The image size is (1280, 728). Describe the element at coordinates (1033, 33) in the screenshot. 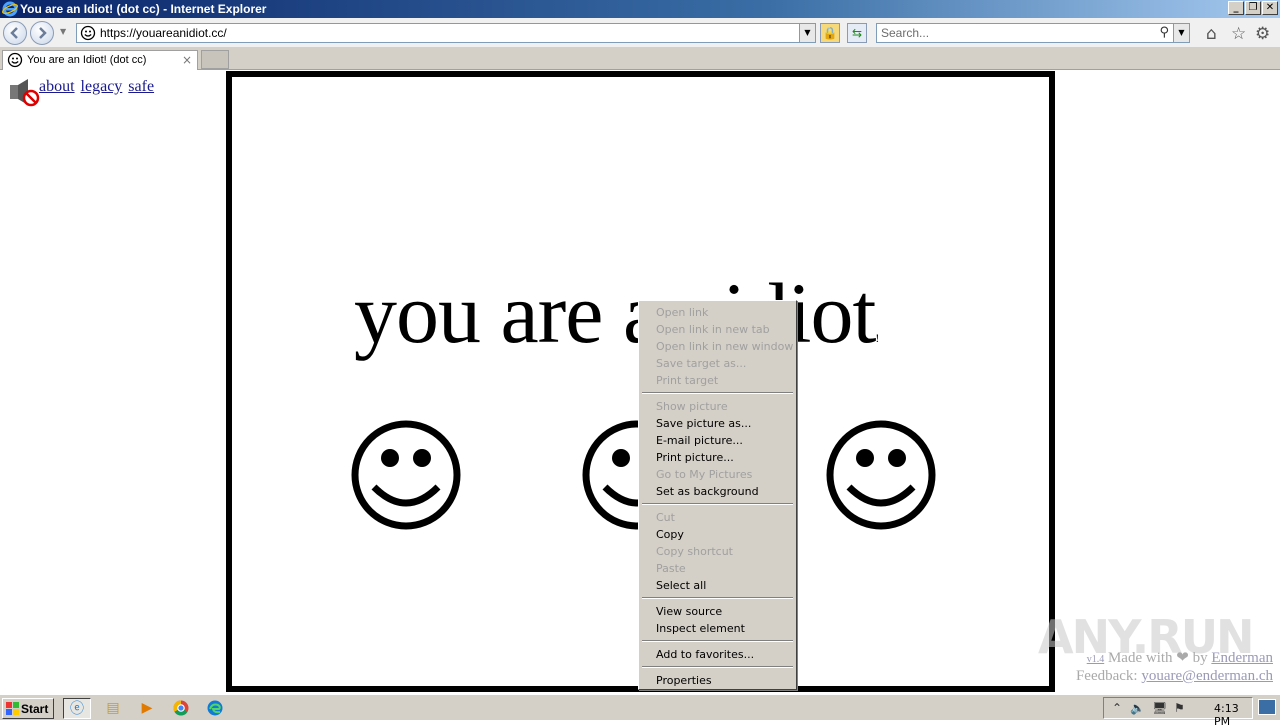

I see `search-box: Search... ⚲ ▼` at that location.